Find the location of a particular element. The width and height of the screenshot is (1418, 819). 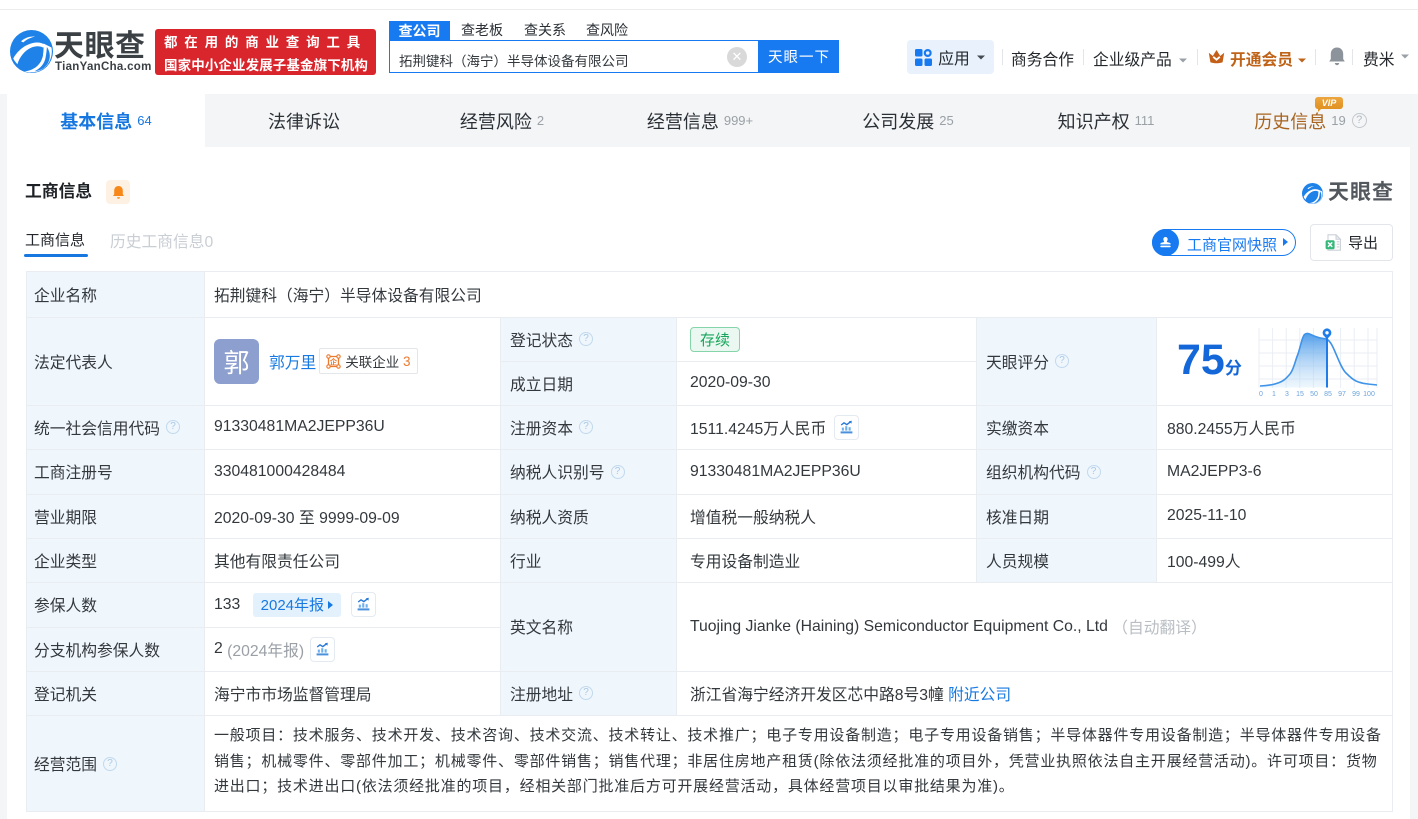

svg-text: 1 is located at coordinates (1274, 394).